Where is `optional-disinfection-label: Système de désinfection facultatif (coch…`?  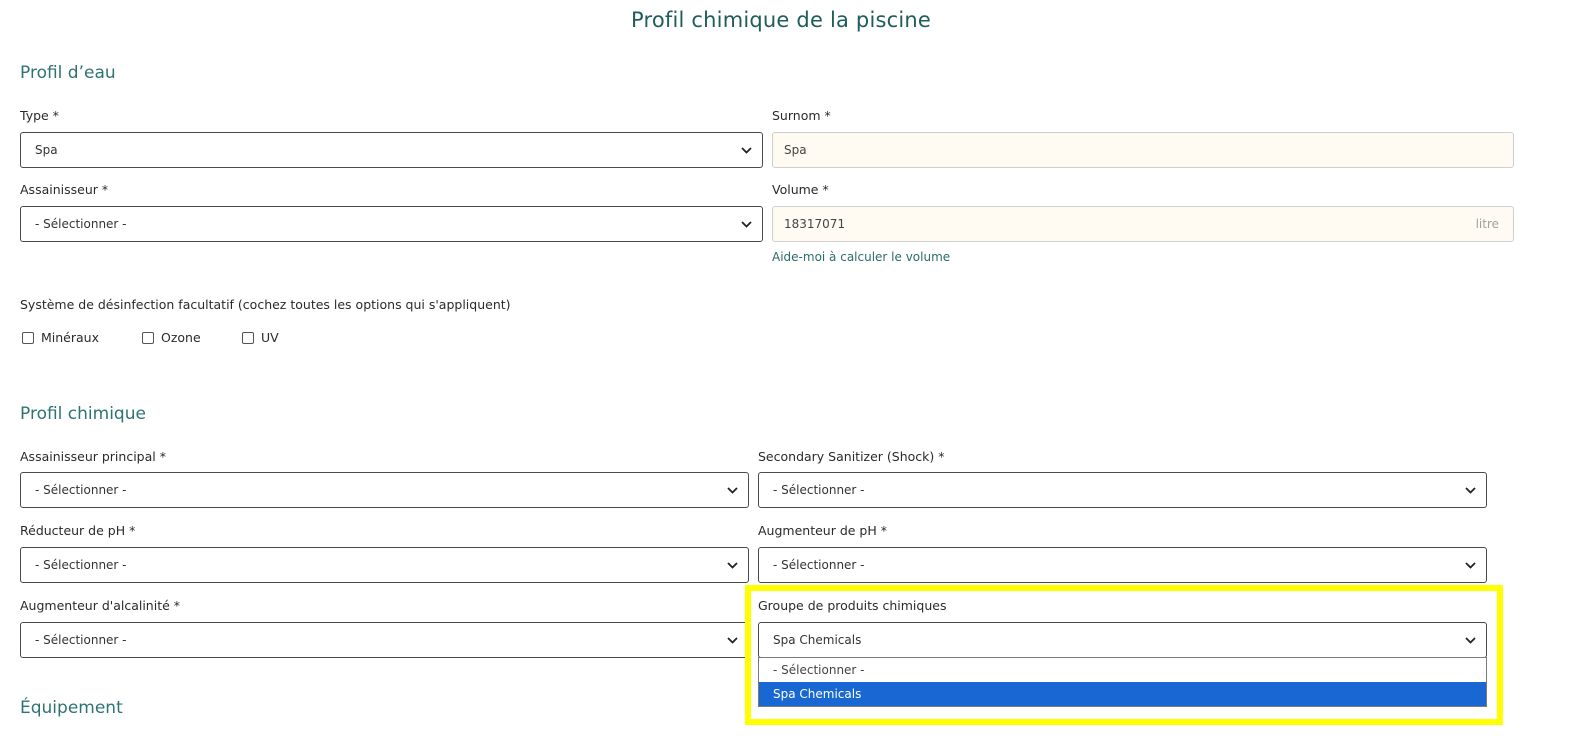
optional-disinfection-label: Système de désinfection facultatif (coch… is located at coordinates (265, 304).